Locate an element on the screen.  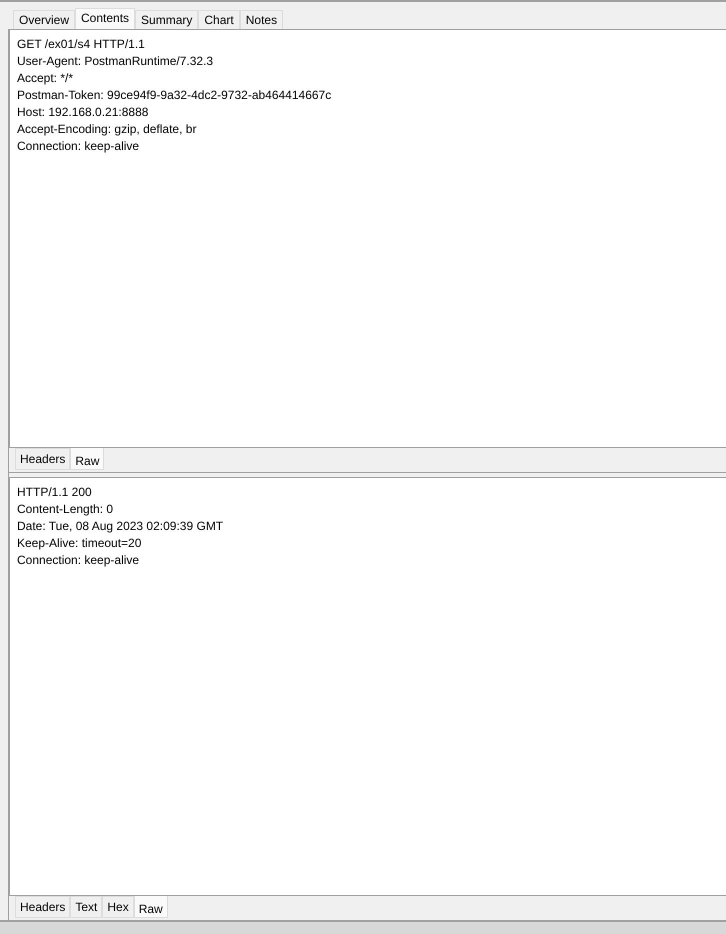
header-line: Content-Length: 0 is located at coordinates (65, 509).